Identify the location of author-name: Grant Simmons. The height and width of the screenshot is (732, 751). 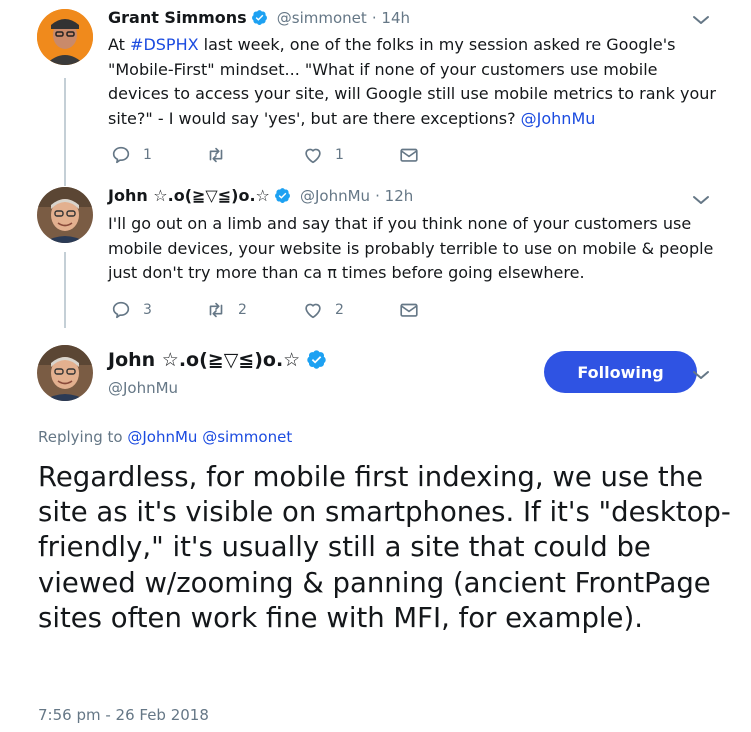
(177, 17).